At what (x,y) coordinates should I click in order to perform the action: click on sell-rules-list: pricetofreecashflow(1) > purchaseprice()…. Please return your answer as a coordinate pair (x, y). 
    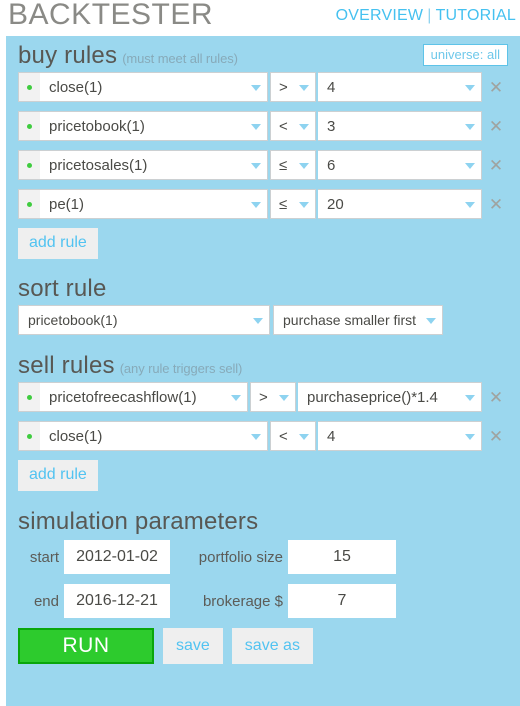
    Looking at the image, I should click on (264, 416).